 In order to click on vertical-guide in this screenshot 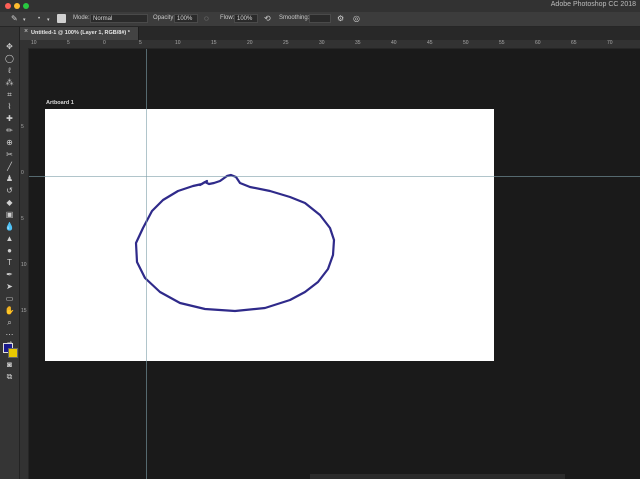, I will do `click(146, 264)`.